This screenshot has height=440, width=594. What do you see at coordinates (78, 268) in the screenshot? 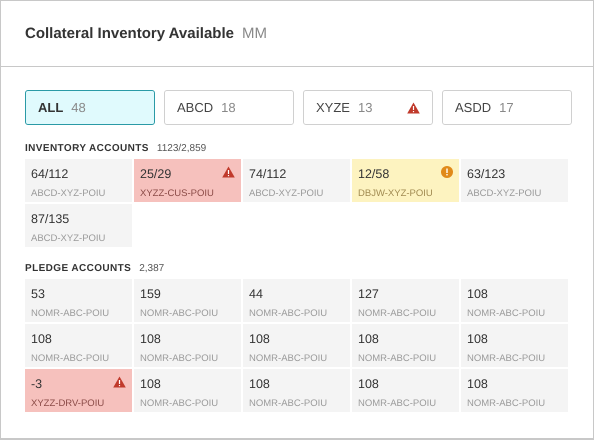
I see `section-title: PLEDGE ACCOUNTS` at bounding box center [78, 268].